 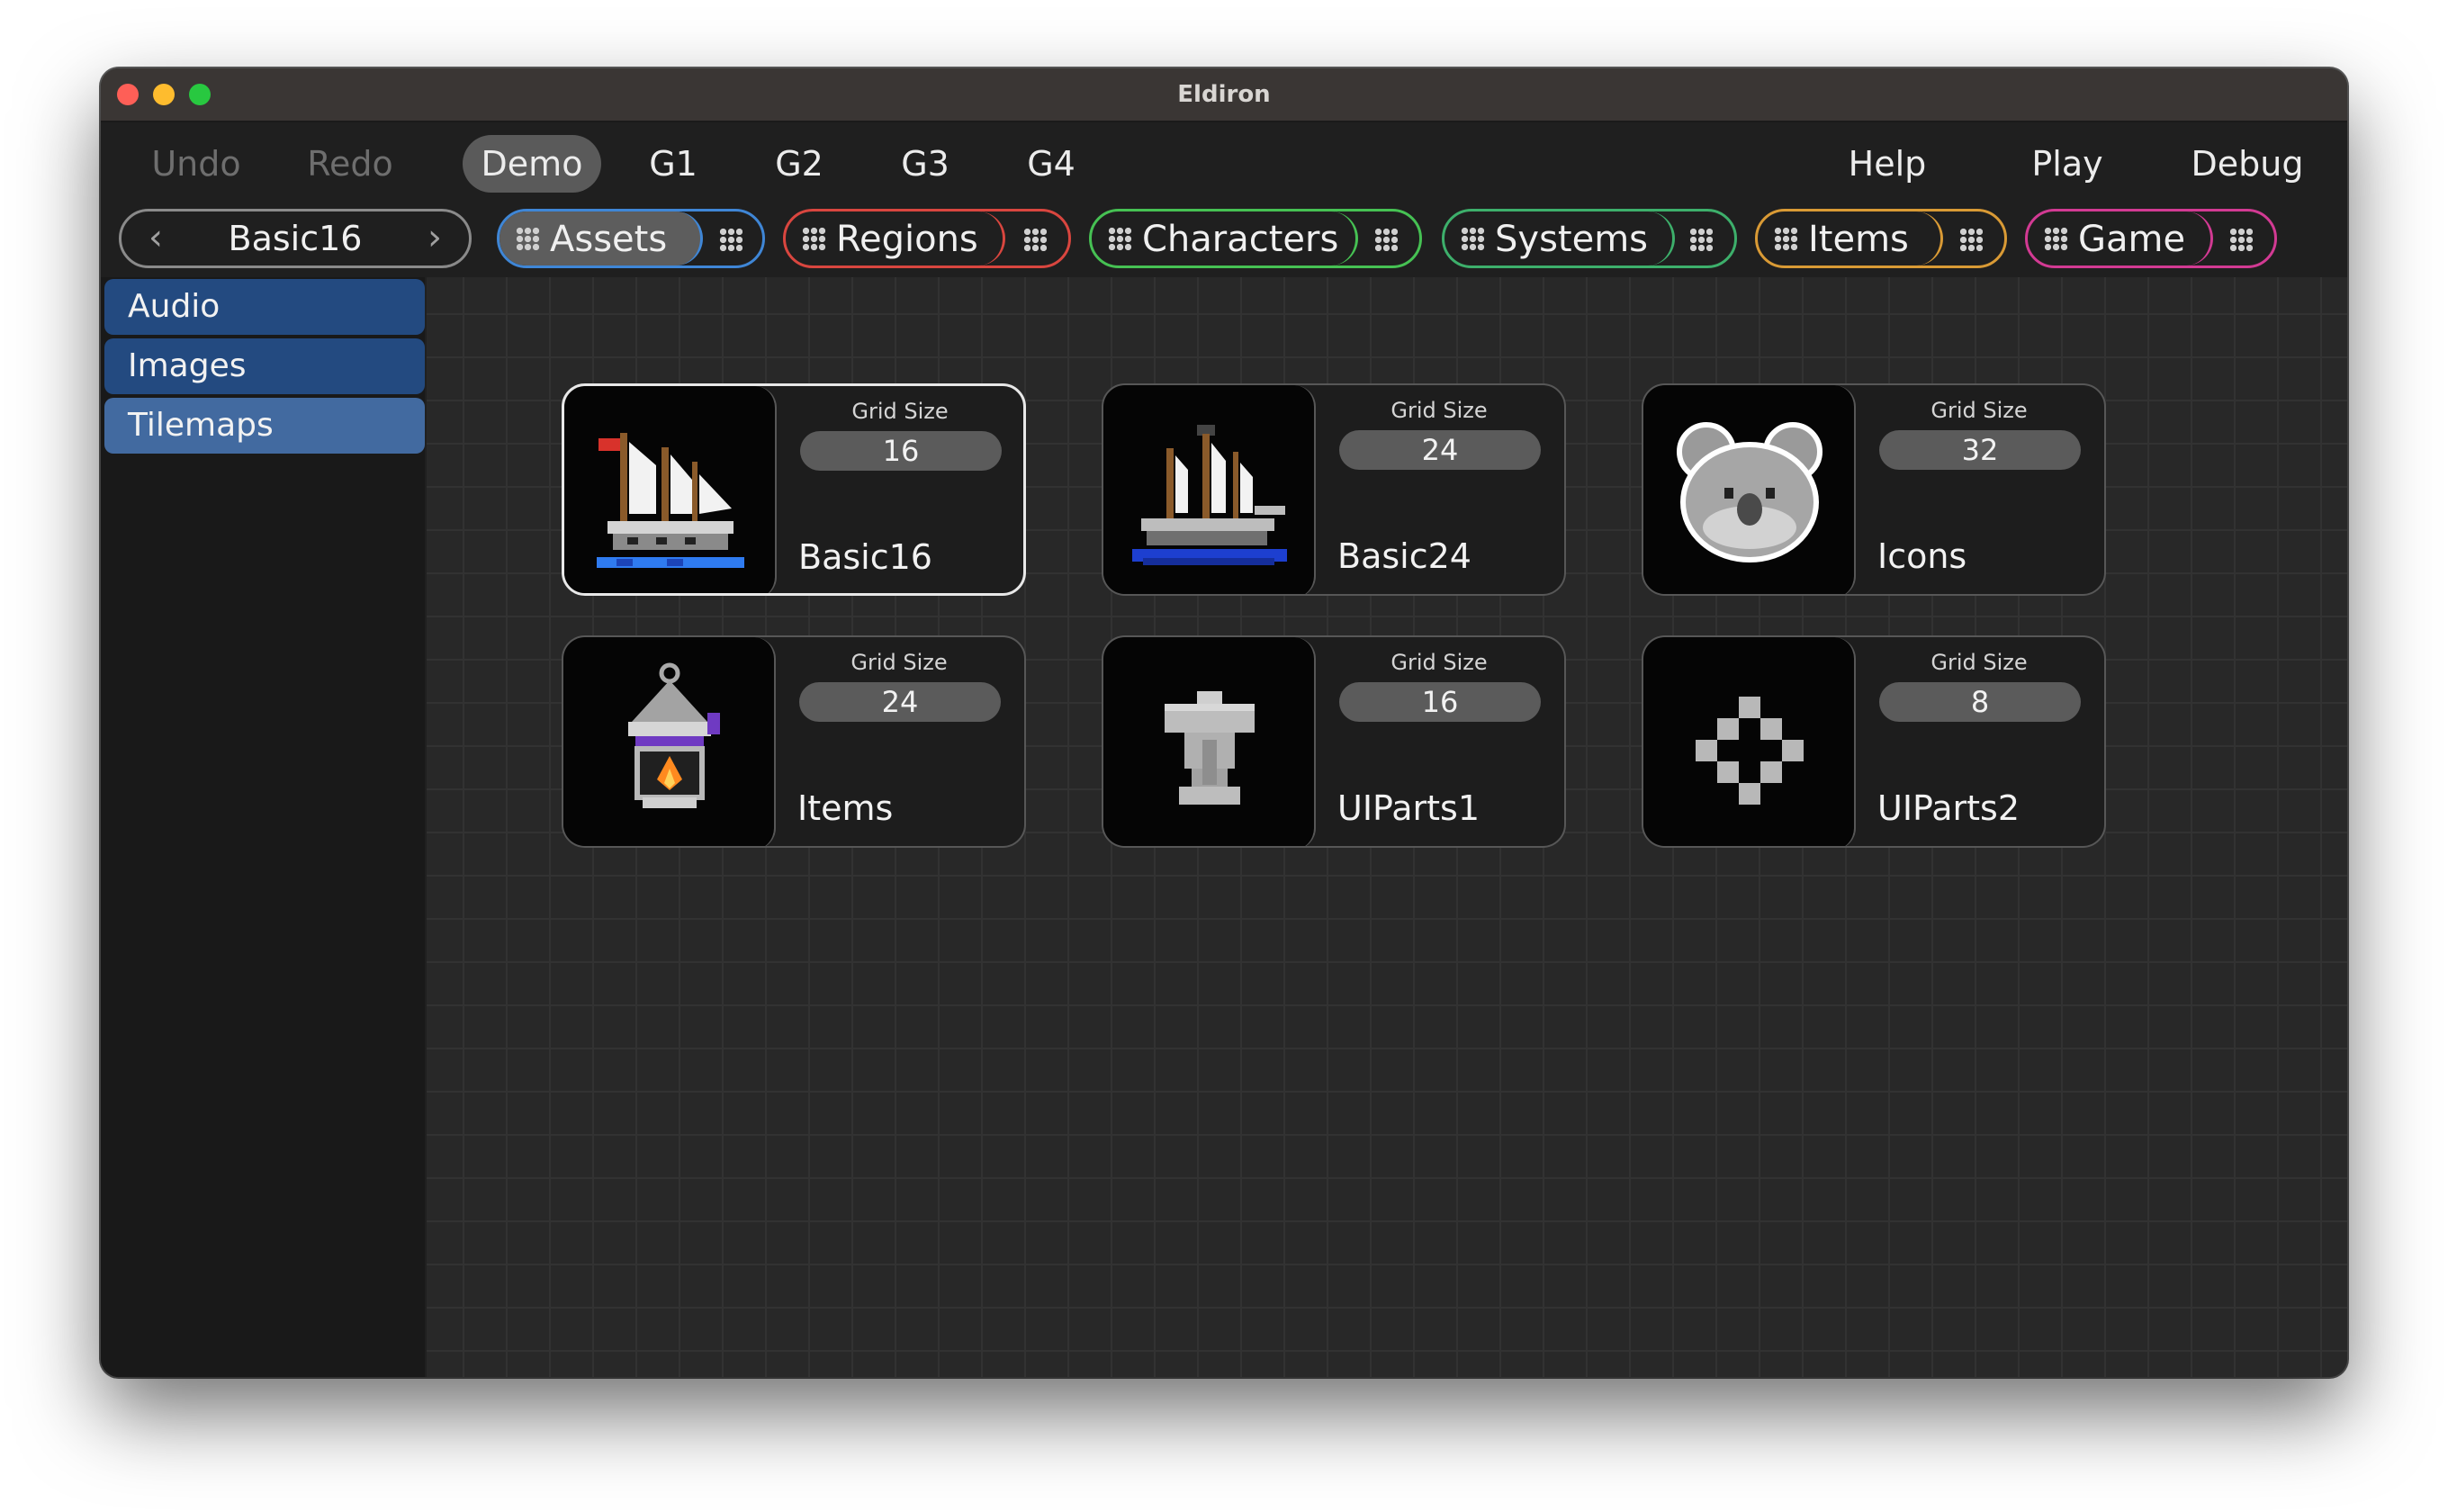 I want to click on sidebar-item-audio: Audio, so click(x=265, y=307).